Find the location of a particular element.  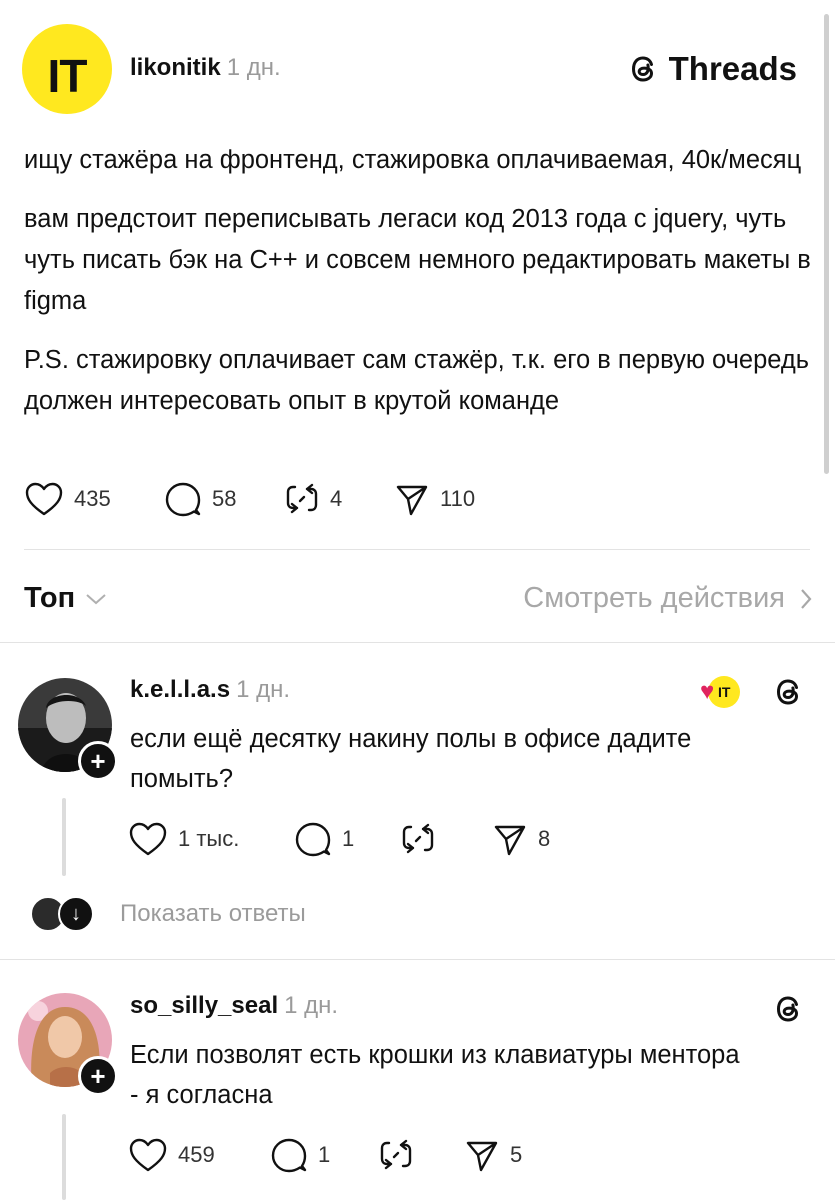

like-count: 1 тыс. is located at coordinates (209, 838).